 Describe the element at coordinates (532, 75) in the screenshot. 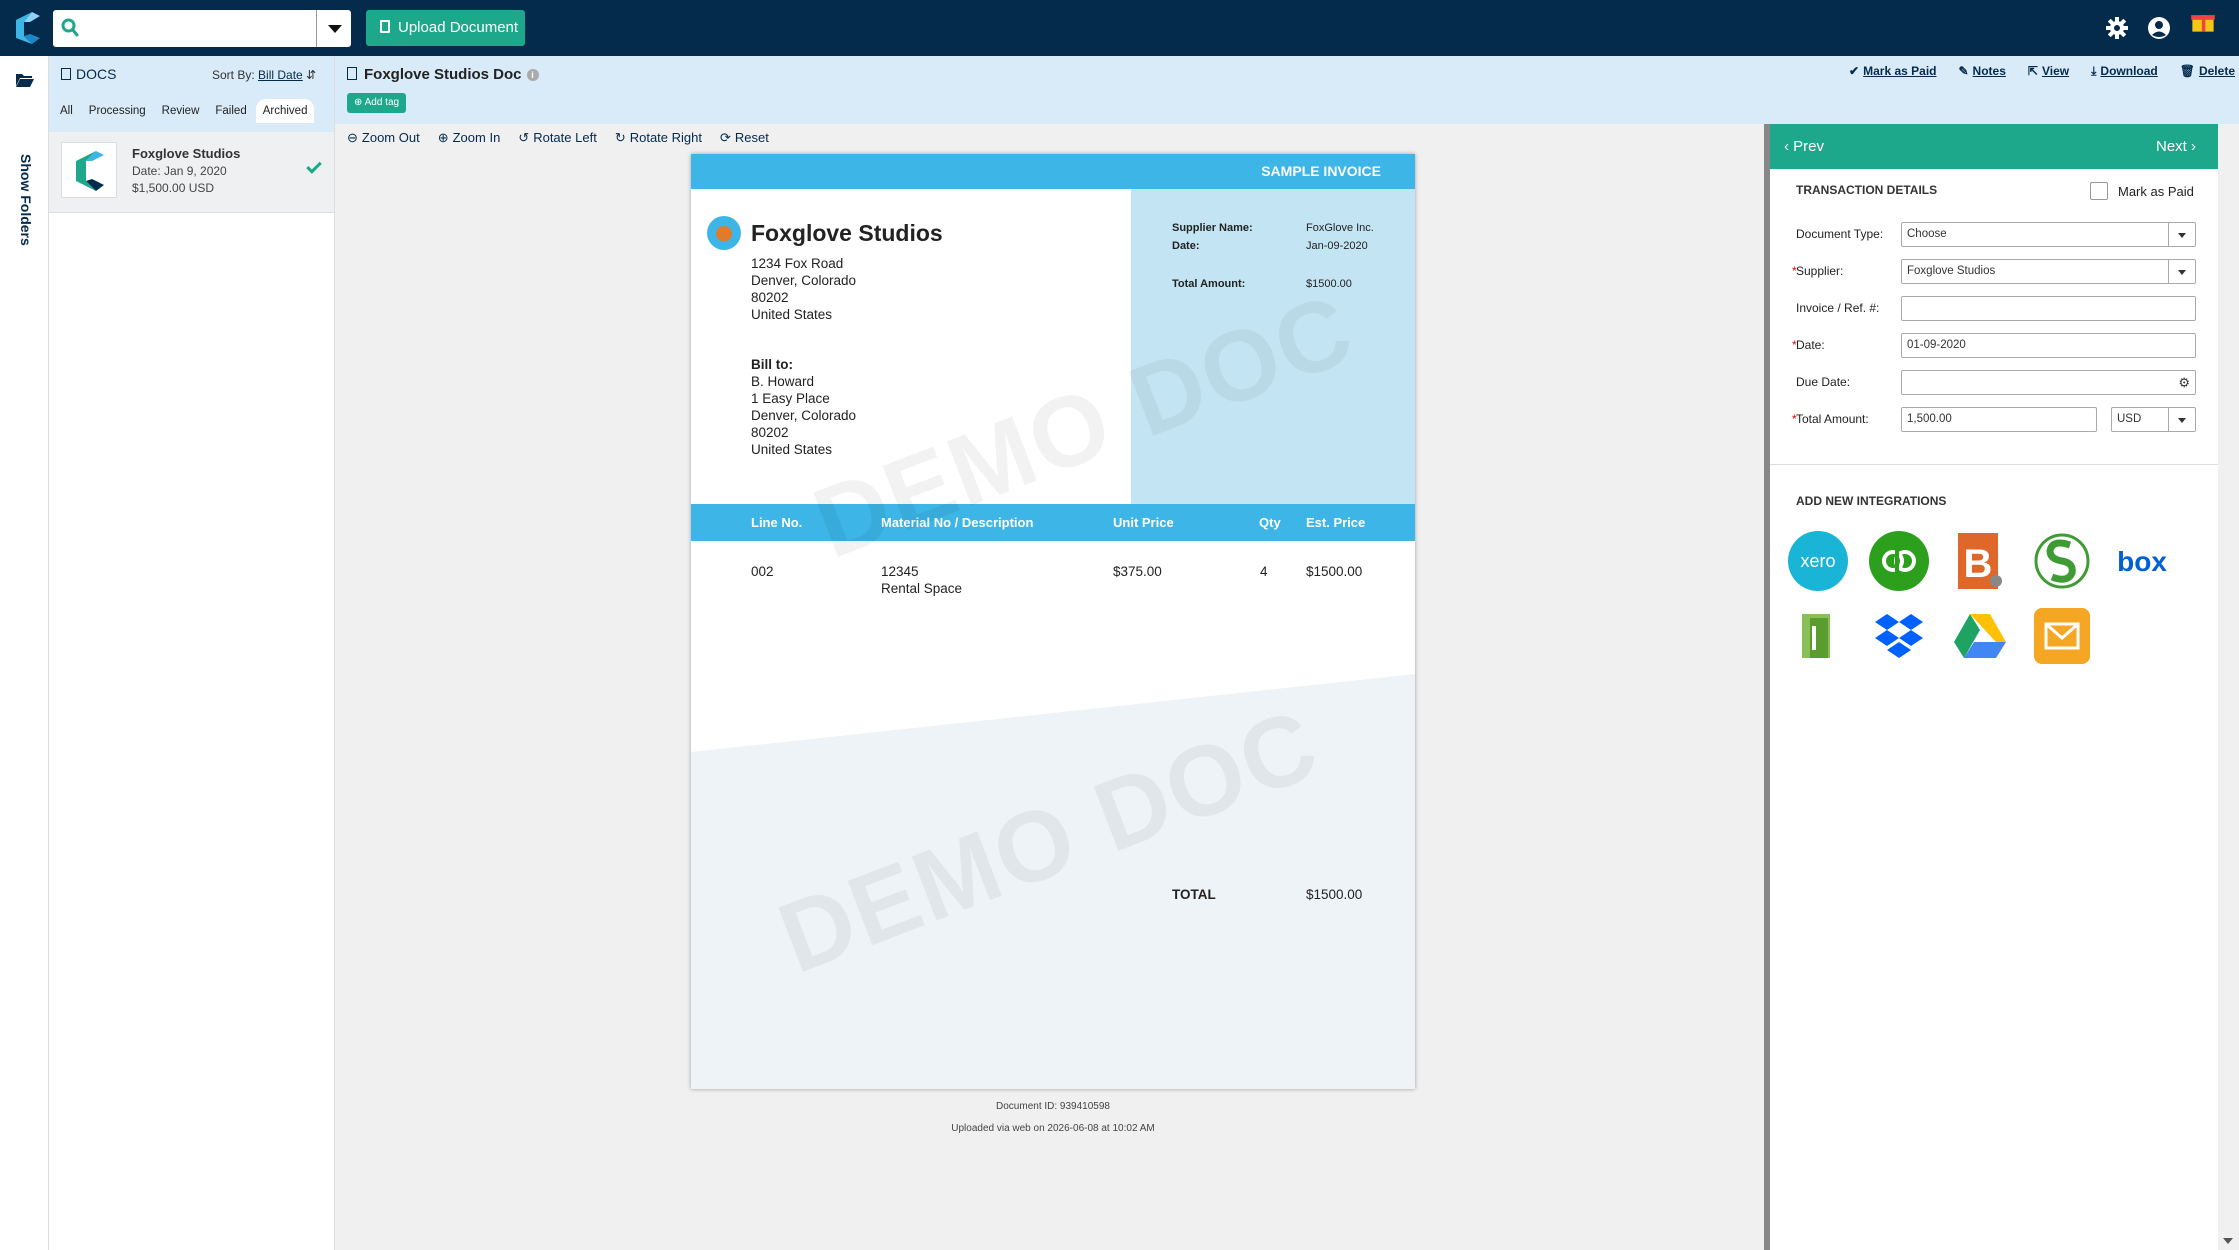

I see `info-icon: i` at that location.